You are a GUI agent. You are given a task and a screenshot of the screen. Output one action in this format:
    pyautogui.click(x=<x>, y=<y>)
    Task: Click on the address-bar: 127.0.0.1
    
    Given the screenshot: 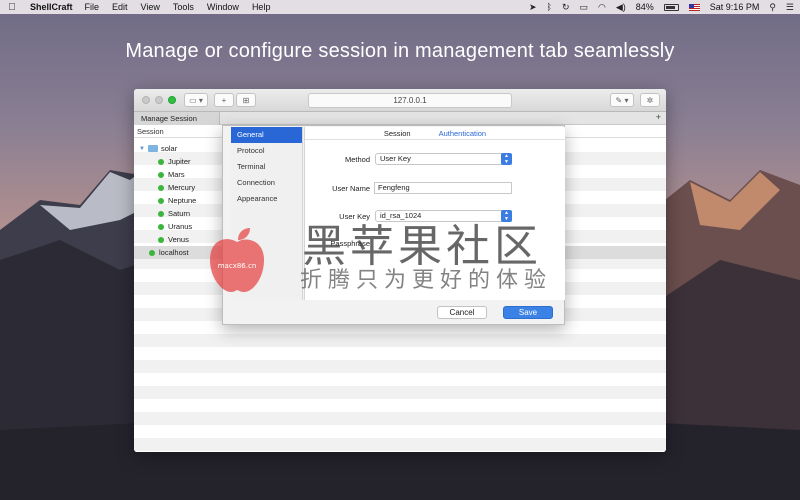 What is the action you would take?
    pyautogui.click(x=410, y=100)
    